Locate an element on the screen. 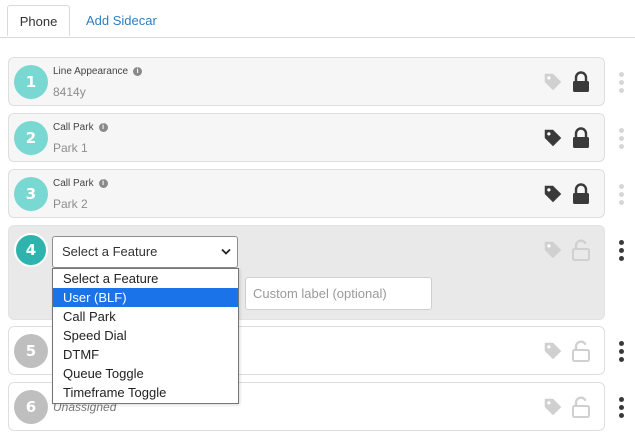  feature-select: Select a Feature is located at coordinates (145, 252).